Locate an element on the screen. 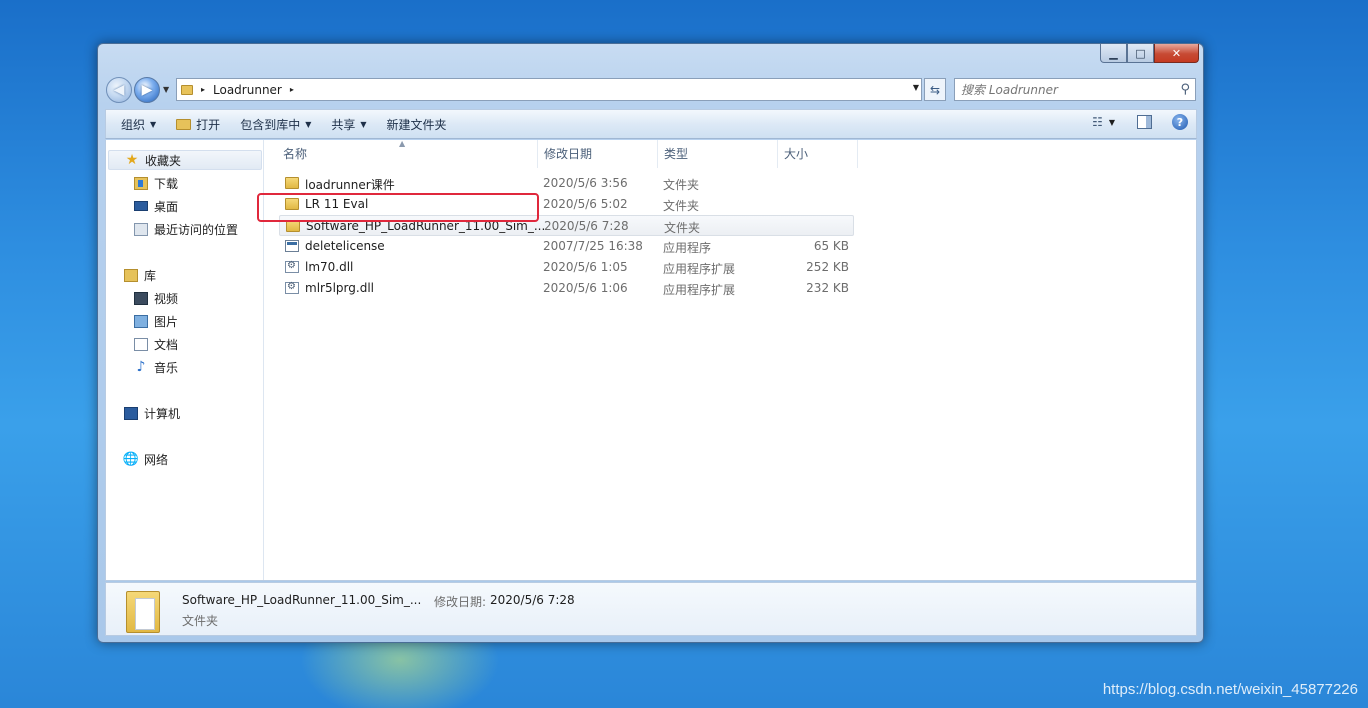 The image size is (1368, 708). sidebar-item-favorites: ★ 收藏夹 is located at coordinates (185, 160).